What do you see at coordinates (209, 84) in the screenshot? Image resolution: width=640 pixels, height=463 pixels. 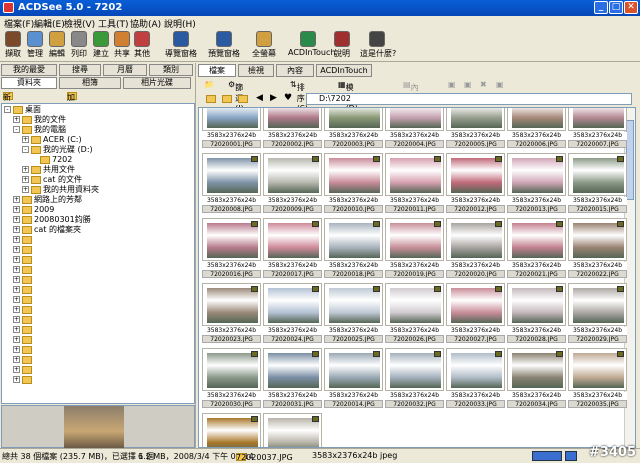 I see `folder-up-icon: 📁` at bounding box center [209, 84].